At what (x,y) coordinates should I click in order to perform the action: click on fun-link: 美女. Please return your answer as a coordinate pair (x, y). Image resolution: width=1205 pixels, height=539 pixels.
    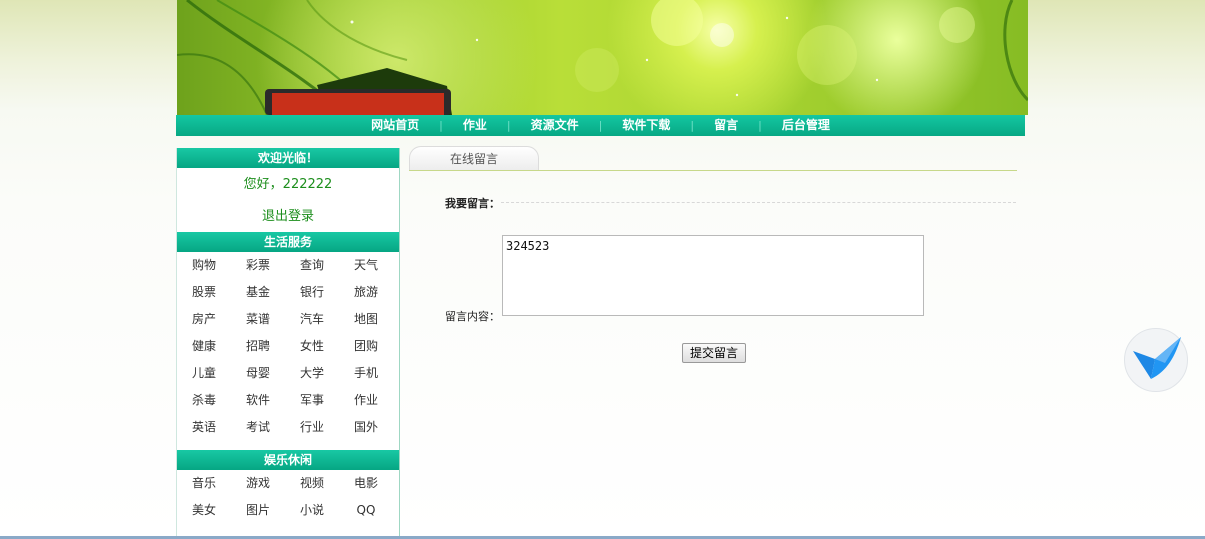
    Looking at the image, I should click on (204, 510).